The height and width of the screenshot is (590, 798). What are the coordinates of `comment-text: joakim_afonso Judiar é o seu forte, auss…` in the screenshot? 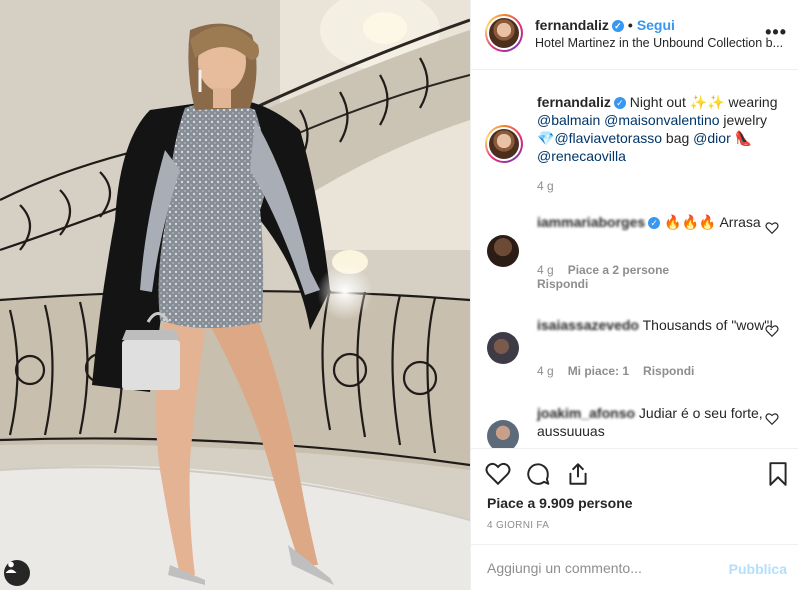 It's located at (662, 422).